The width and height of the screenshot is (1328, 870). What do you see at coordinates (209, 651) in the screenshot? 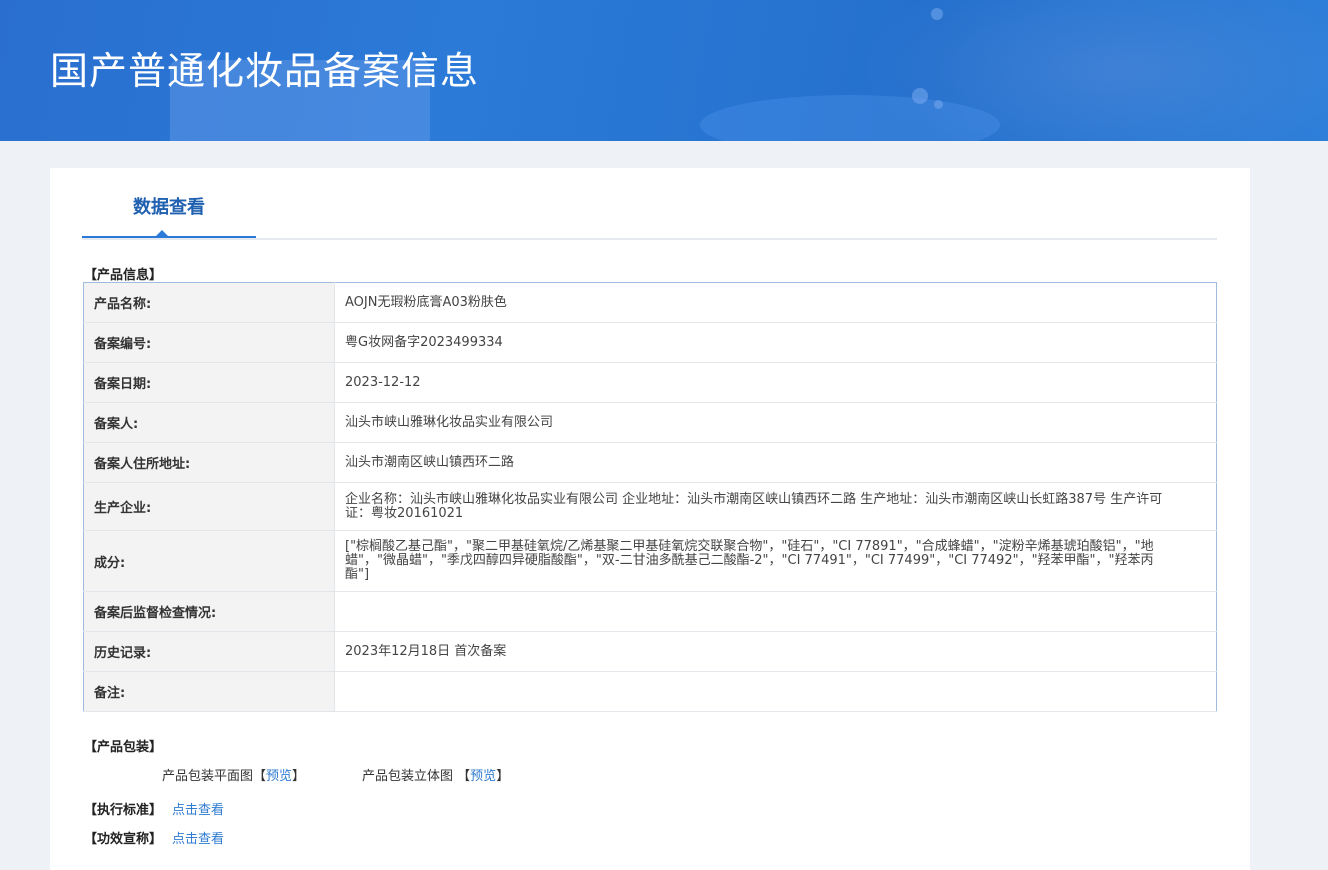
I see `row-label: 历史记录:` at bounding box center [209, 651].